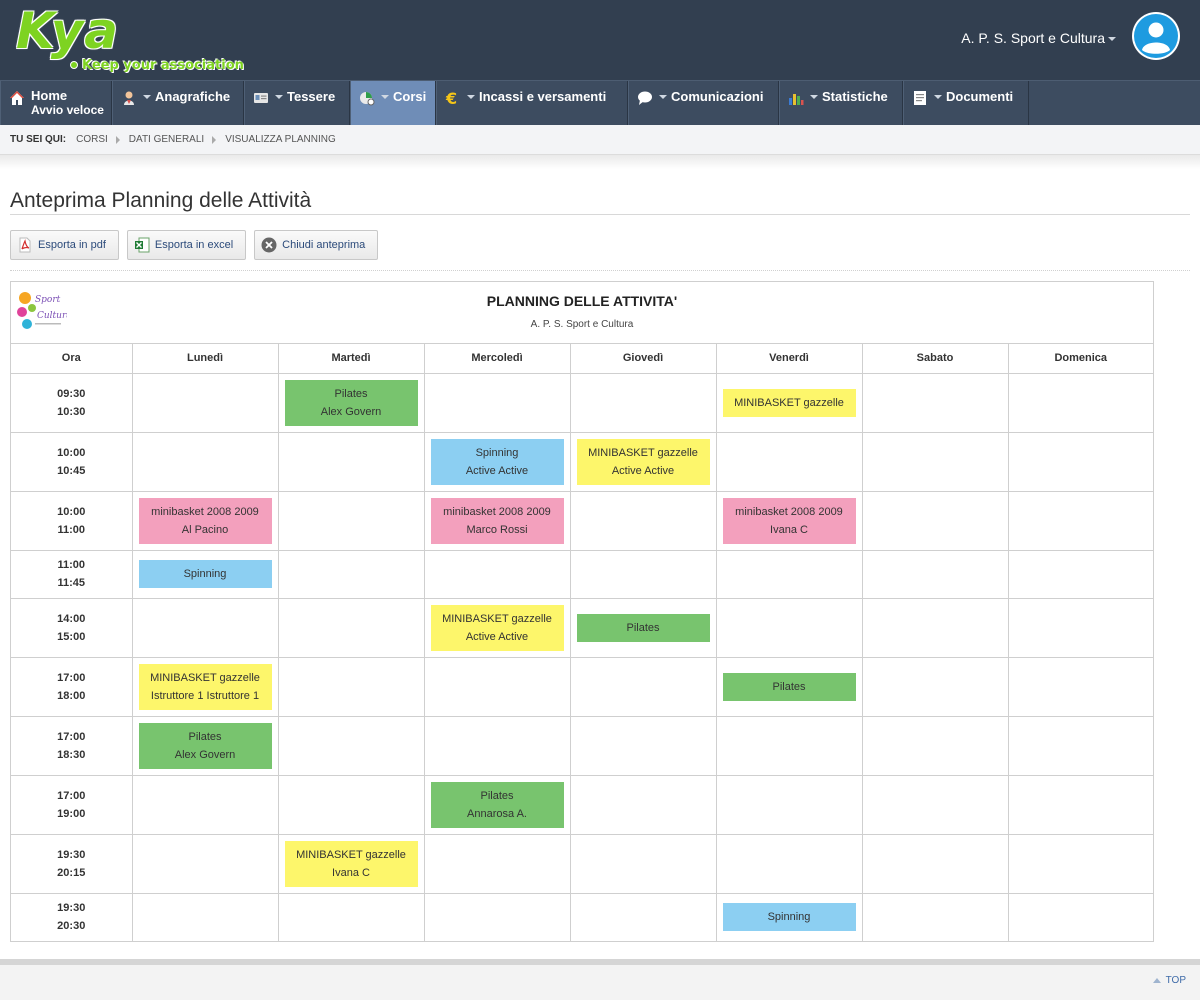 This screenshot has width=1200, height=1000. I want to click on day-cell: Pilates Alex Govern, so click(351, 403).